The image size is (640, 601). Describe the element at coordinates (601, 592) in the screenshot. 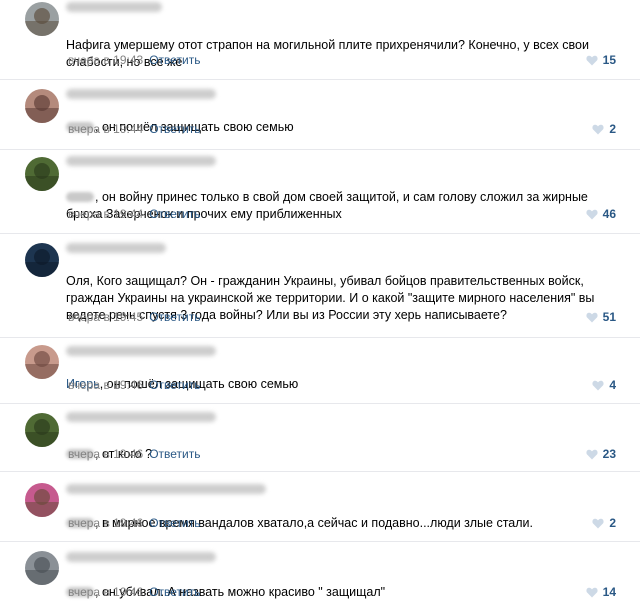

I see `like-button: 14` at that location.